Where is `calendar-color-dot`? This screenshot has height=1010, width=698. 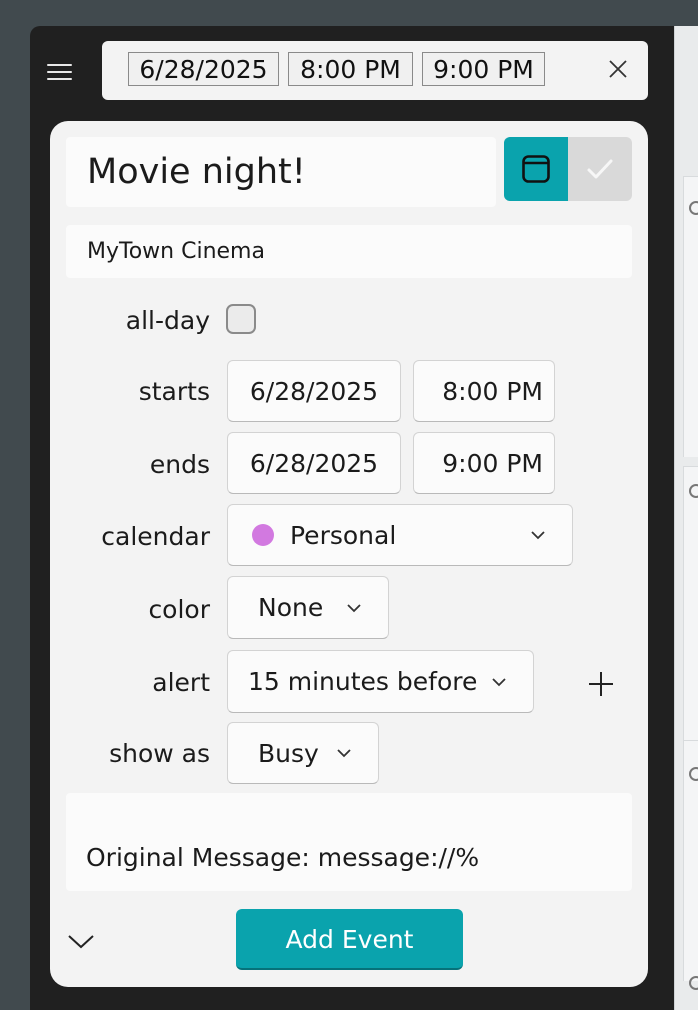
calendar-color-dot is located at coordinates (263, 535).